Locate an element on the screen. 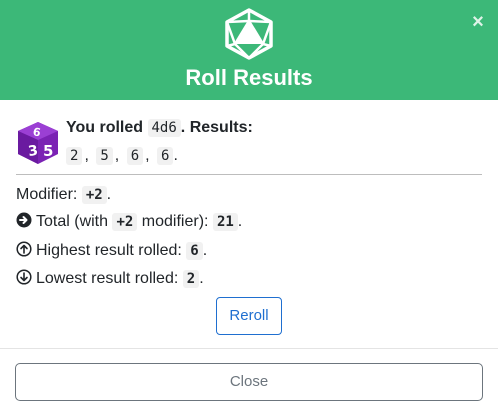 This screenshot has height=413, width=498. arrow-circle-up-icon is located at coordinates (24, 249).